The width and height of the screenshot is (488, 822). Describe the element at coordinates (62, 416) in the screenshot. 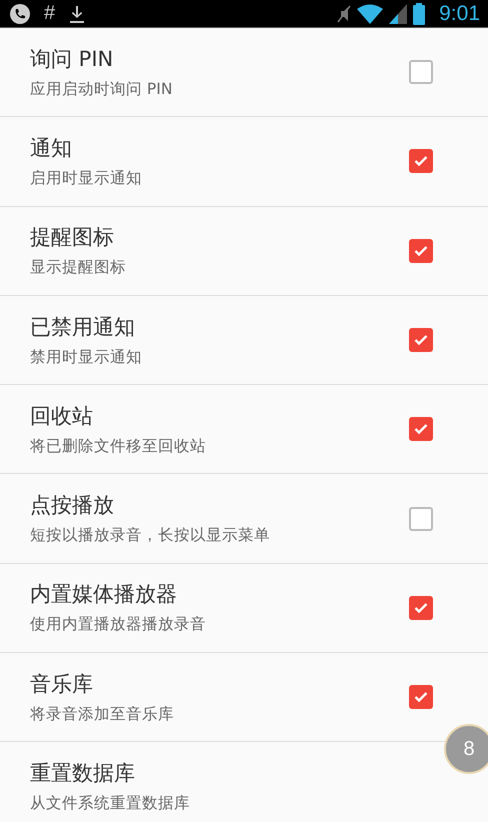

I see `setting-title: 回收站` at that location.